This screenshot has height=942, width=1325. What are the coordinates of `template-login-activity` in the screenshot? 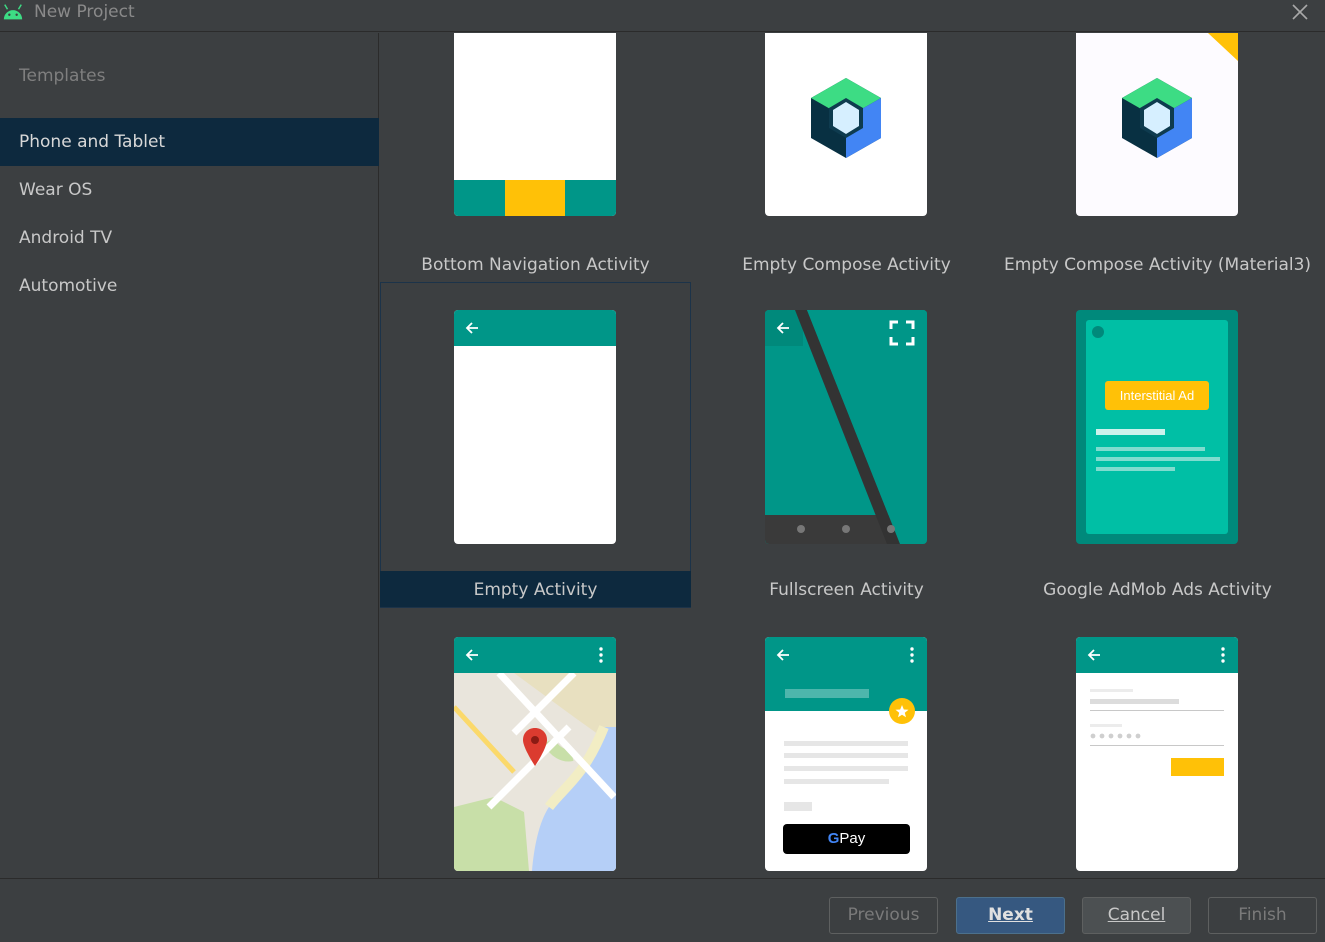 It's located at (1157, 743).